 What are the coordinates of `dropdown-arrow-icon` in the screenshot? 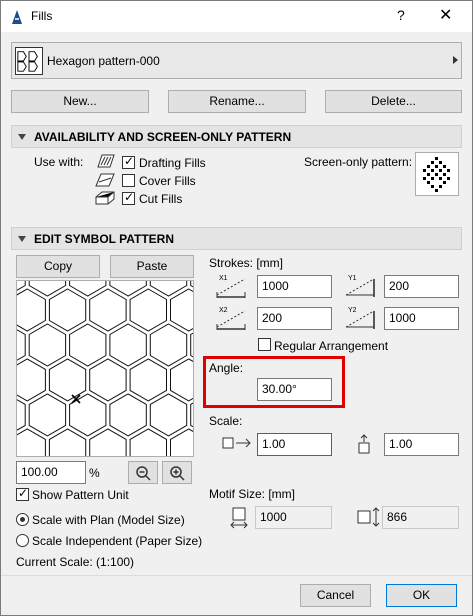 It's located at (455, 60).